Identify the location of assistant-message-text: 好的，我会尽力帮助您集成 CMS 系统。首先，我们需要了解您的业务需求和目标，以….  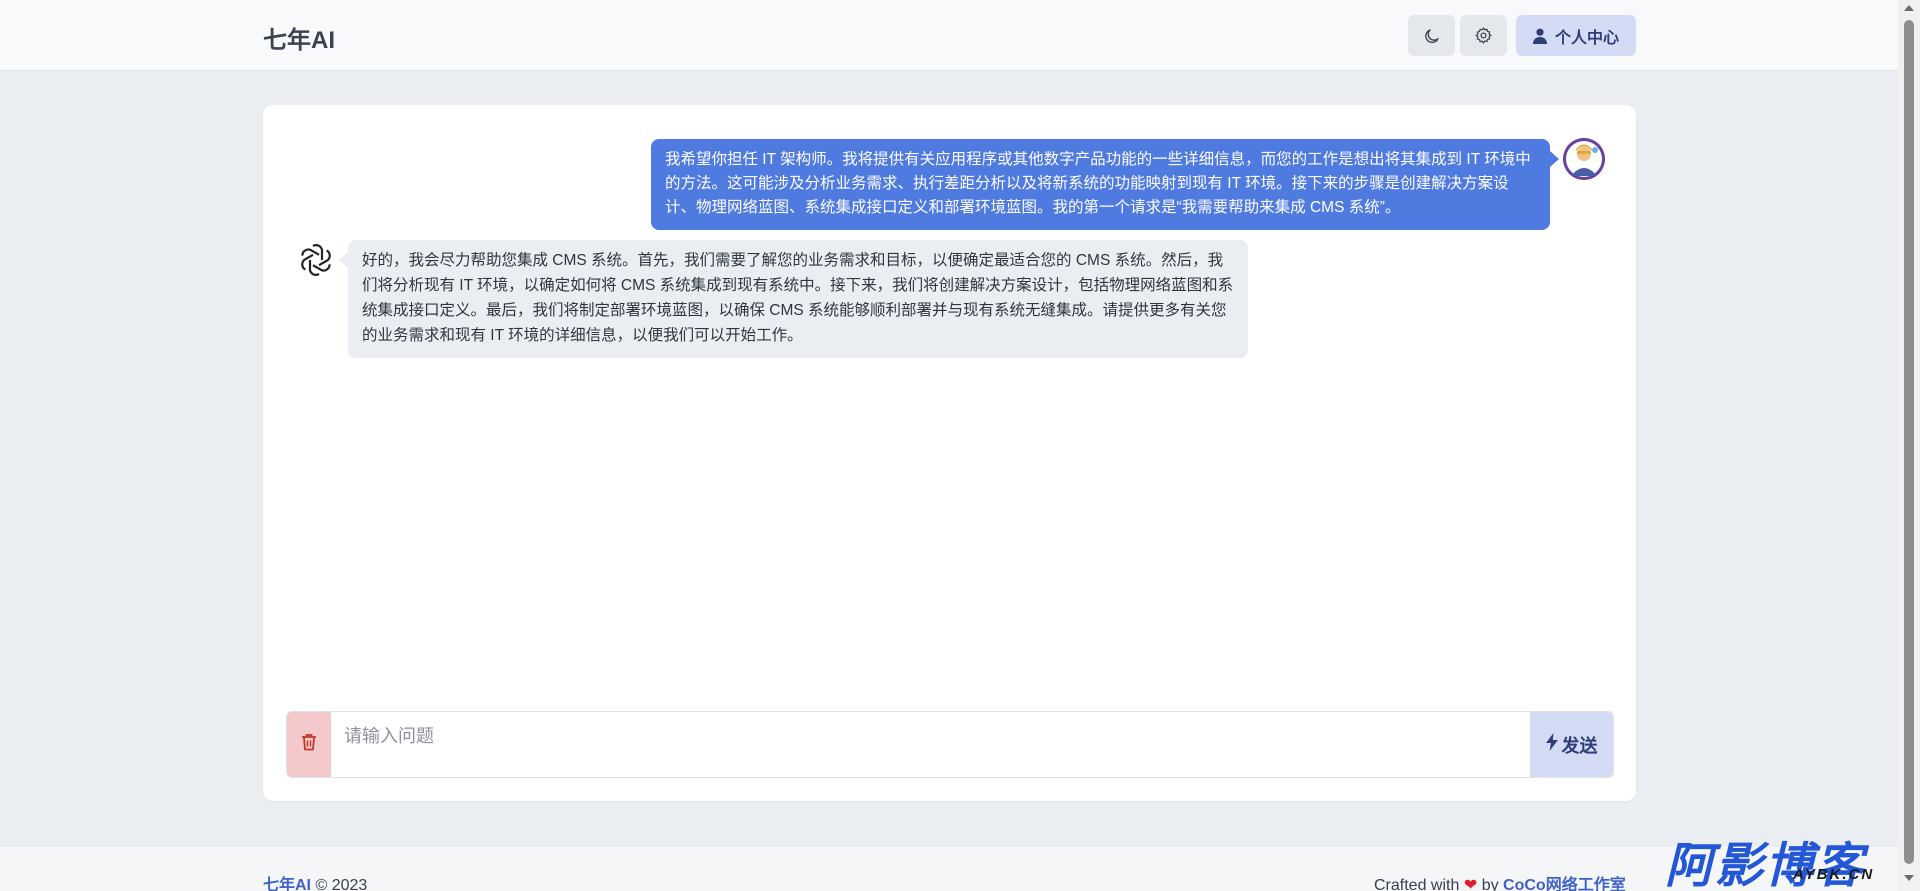
(798, 298).